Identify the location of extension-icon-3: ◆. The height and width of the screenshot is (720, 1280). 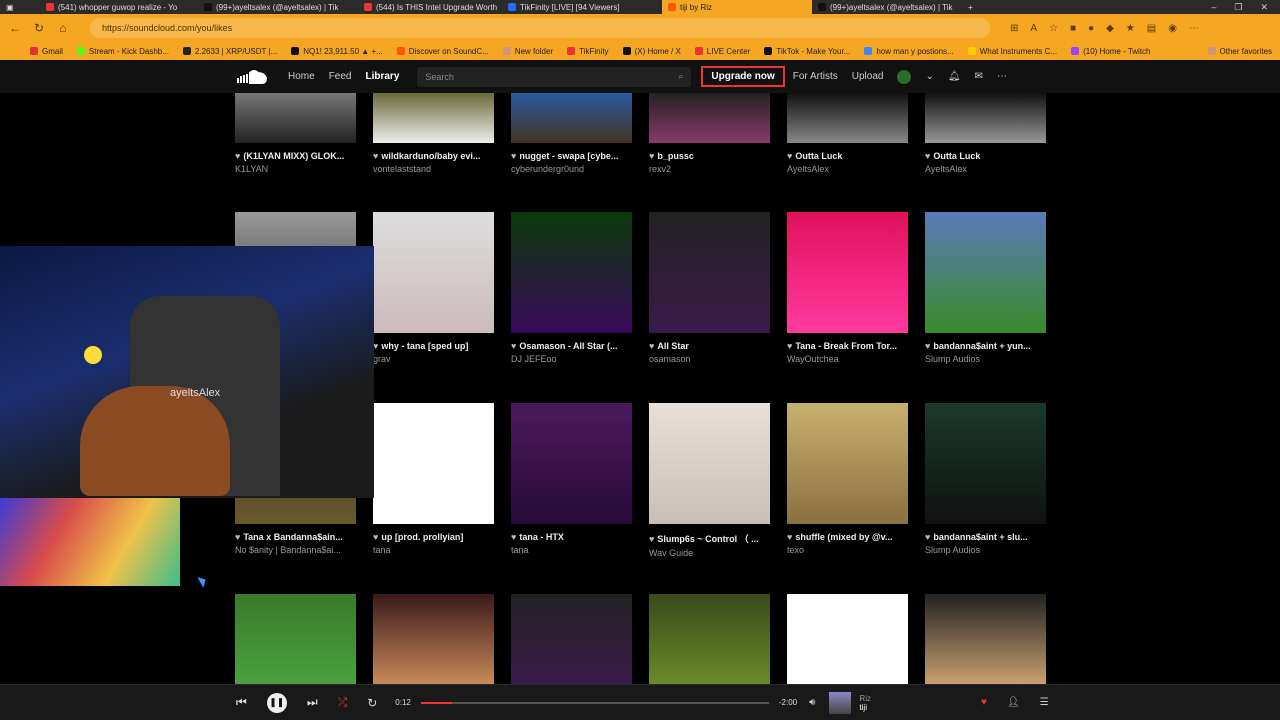
(1110, 28).